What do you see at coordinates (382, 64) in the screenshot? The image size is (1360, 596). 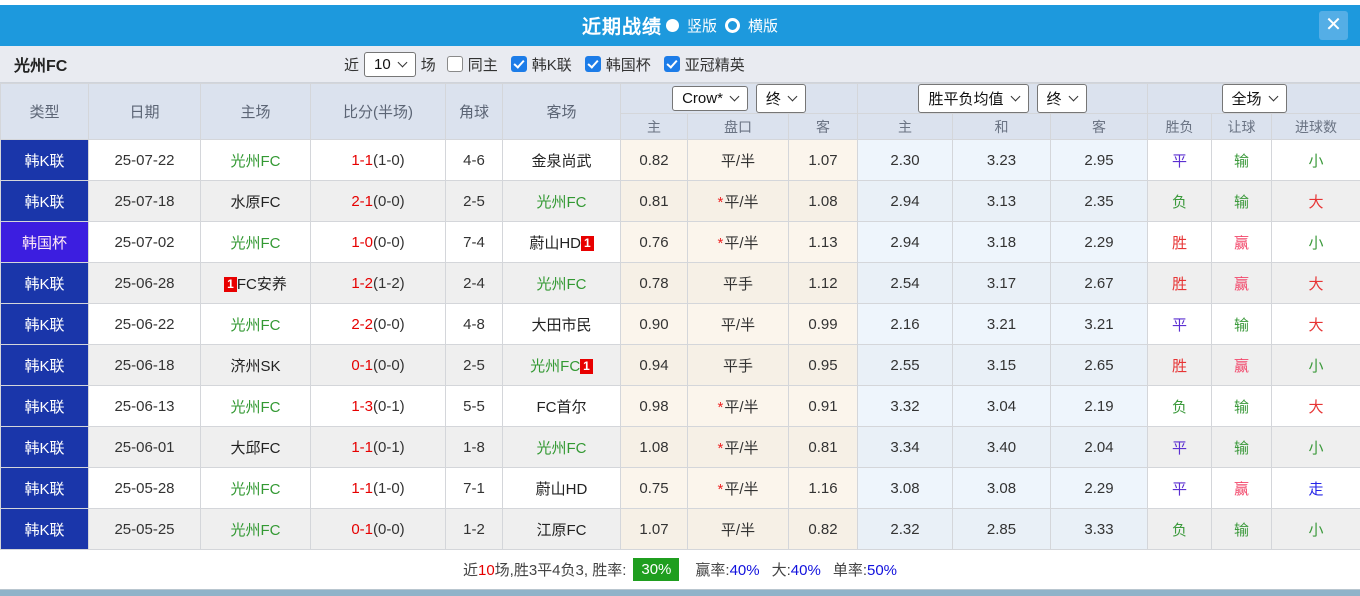 I see `match-count-value: 10` at bounding box center [382, 64].